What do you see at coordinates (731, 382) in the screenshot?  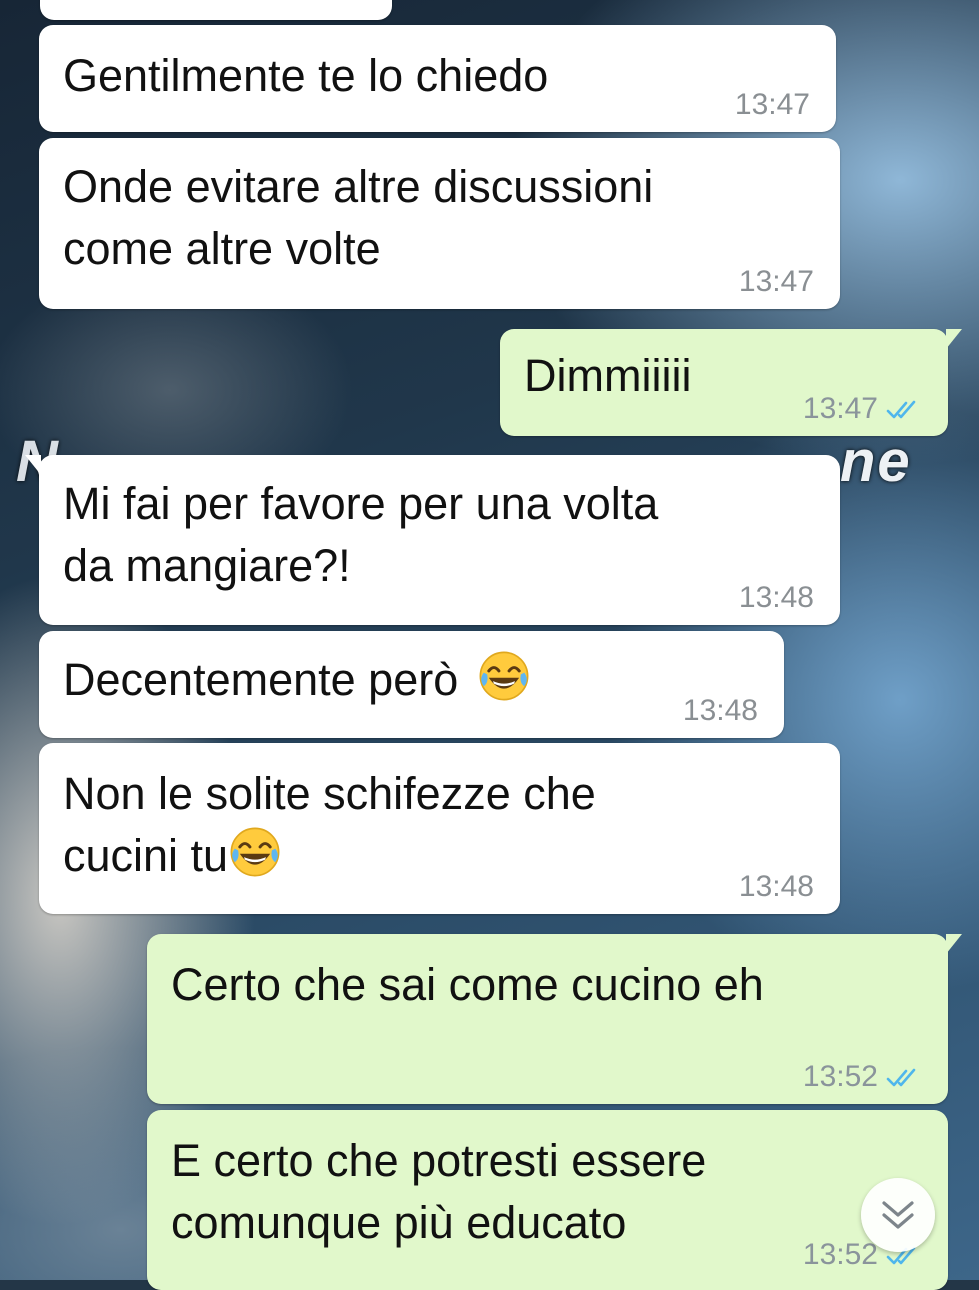 I see `message-bubble-outgoing: Dimmiiiii 13:47` at bounding box center [731, 382].